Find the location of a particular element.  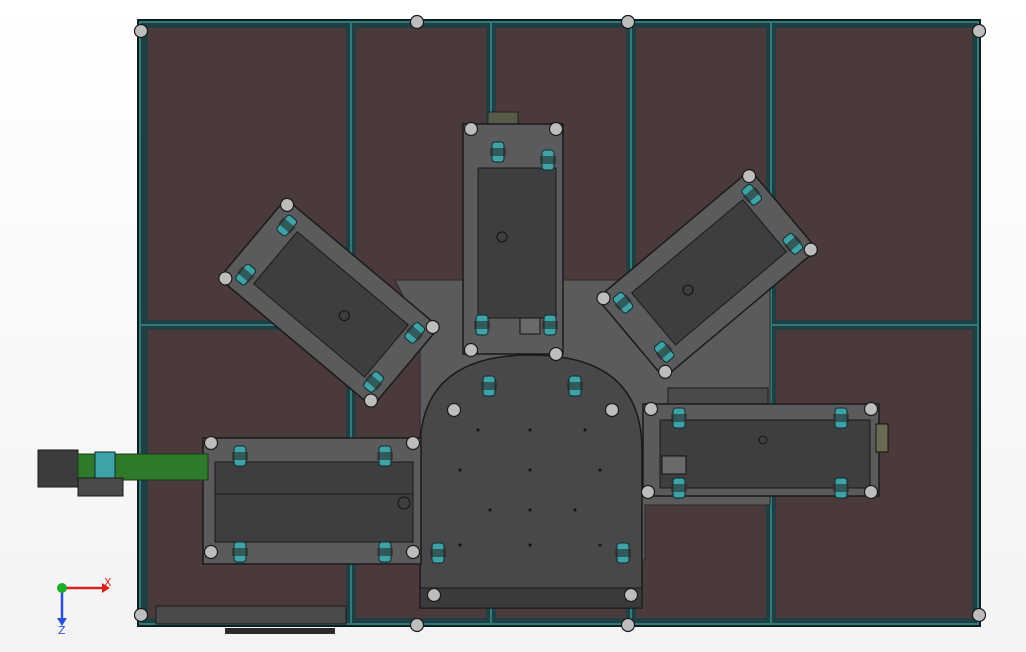

station-module-right is located at coordinates (764, 443).